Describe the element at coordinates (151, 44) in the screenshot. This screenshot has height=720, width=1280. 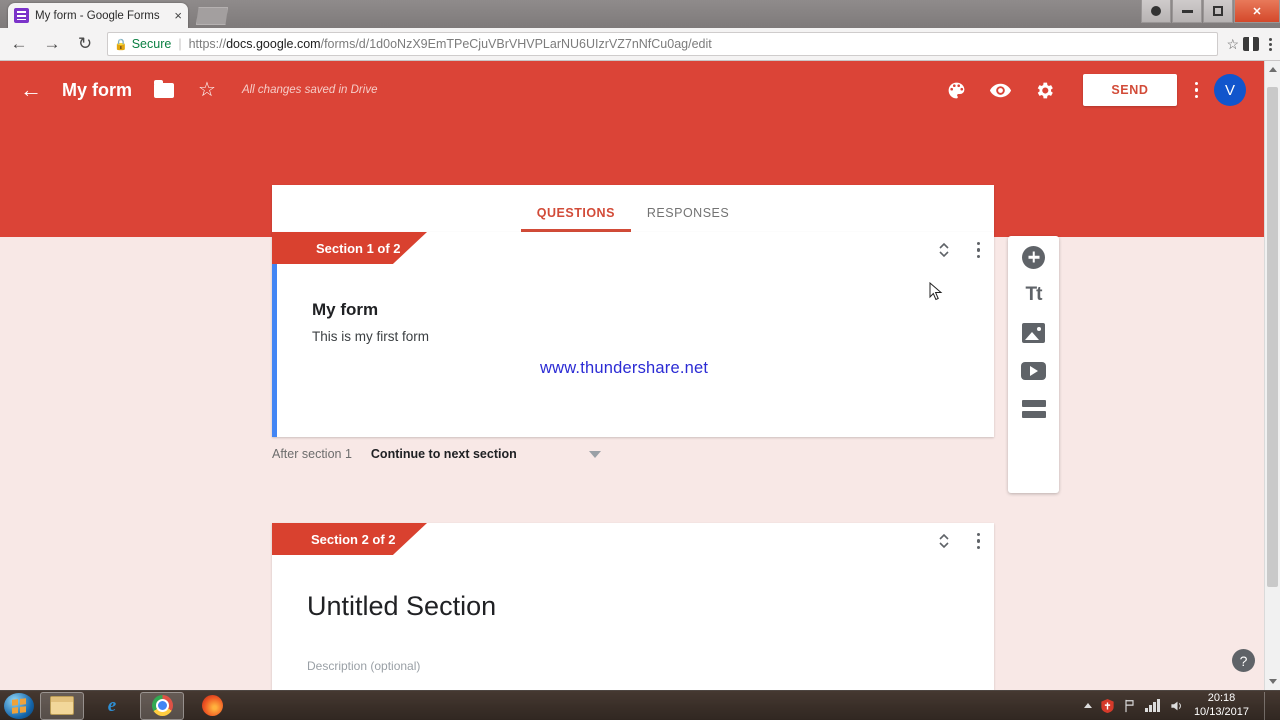
I see `secure-label: Secure` at that location.